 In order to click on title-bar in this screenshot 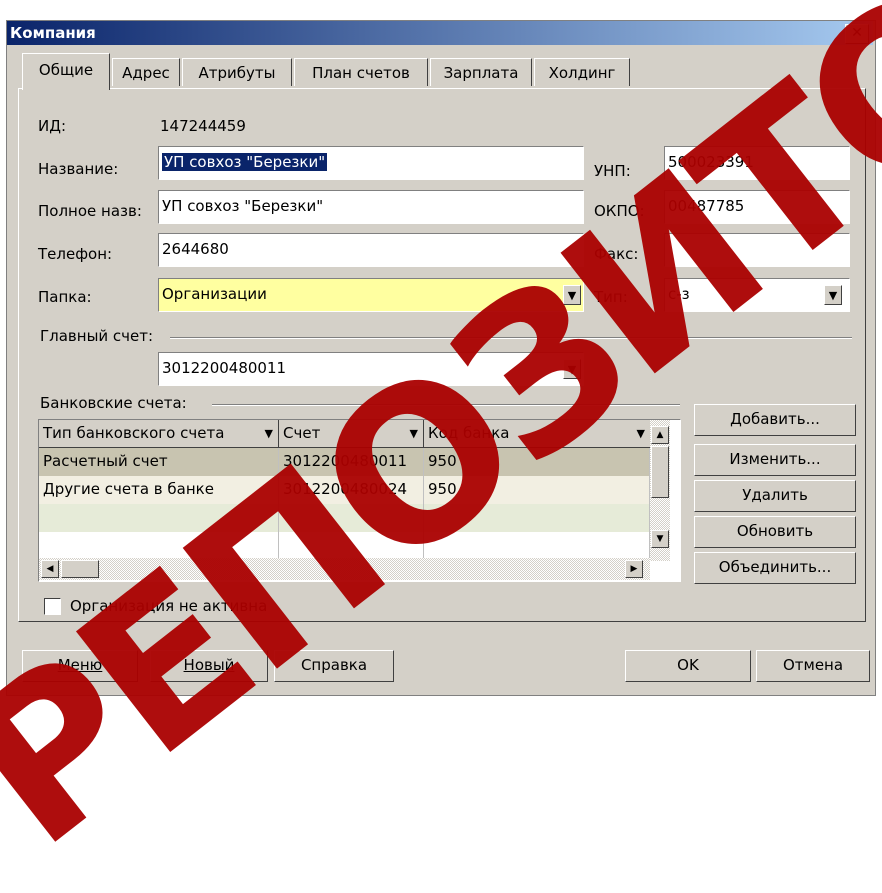, I will do `click(440, 33)`.